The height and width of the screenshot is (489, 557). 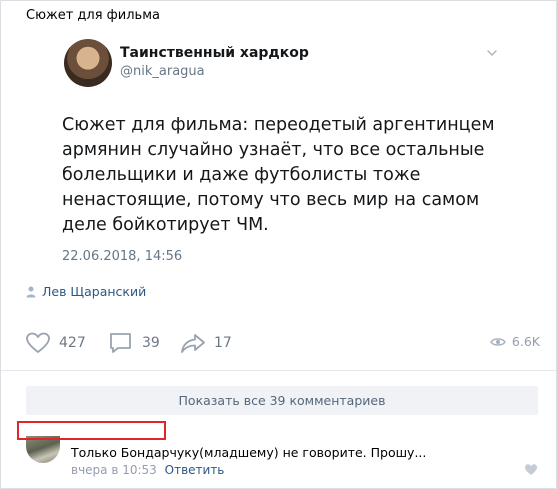 What do you see at coordinates (206, 343) in the screenshot?
I see `share-button: 17` at bounding box center [206, 343].